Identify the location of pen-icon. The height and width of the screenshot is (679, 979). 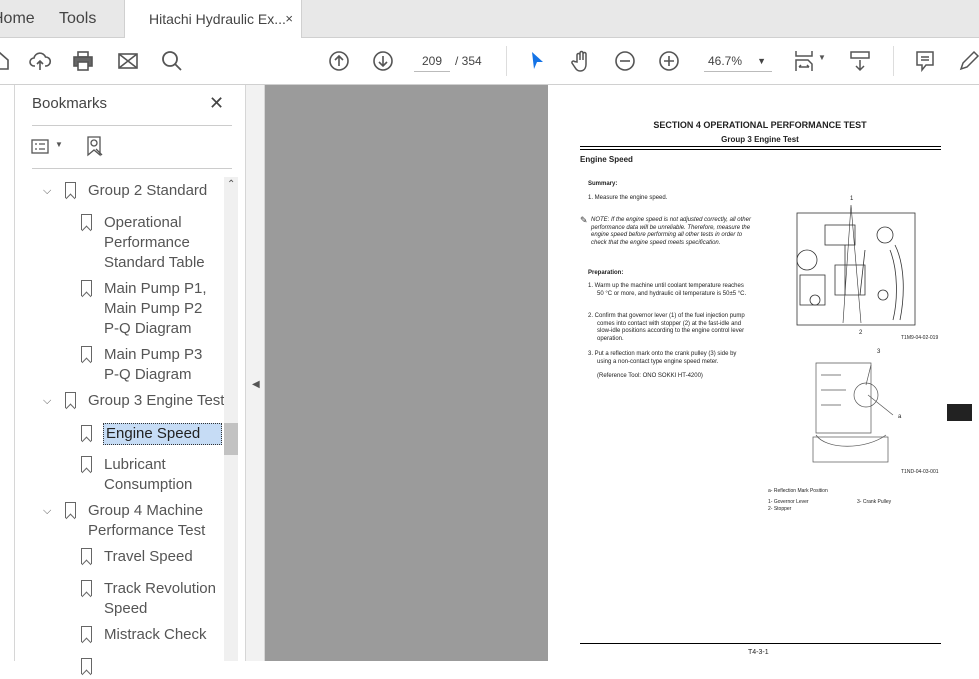
(968, 61).